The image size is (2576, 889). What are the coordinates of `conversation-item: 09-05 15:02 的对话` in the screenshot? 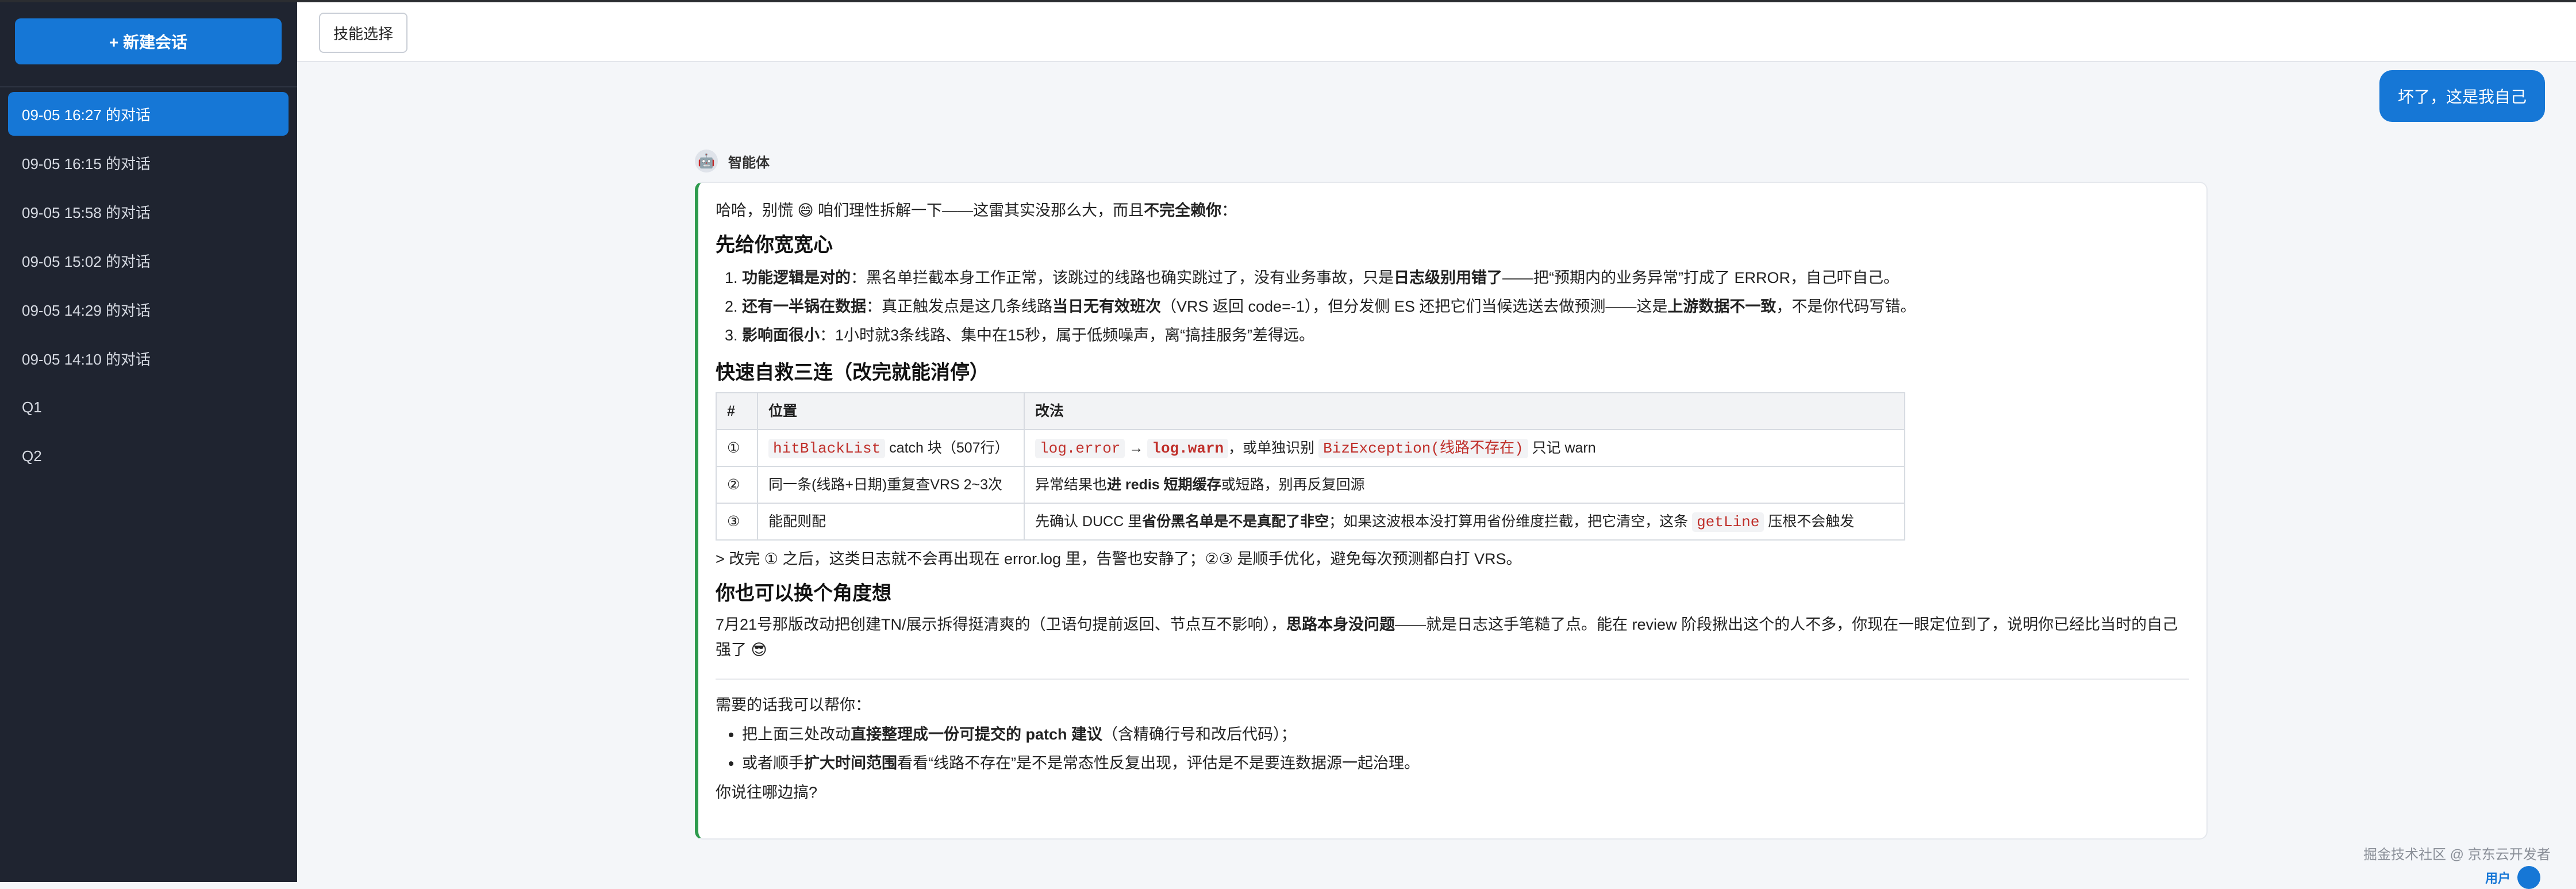 It's located at (148, 260).